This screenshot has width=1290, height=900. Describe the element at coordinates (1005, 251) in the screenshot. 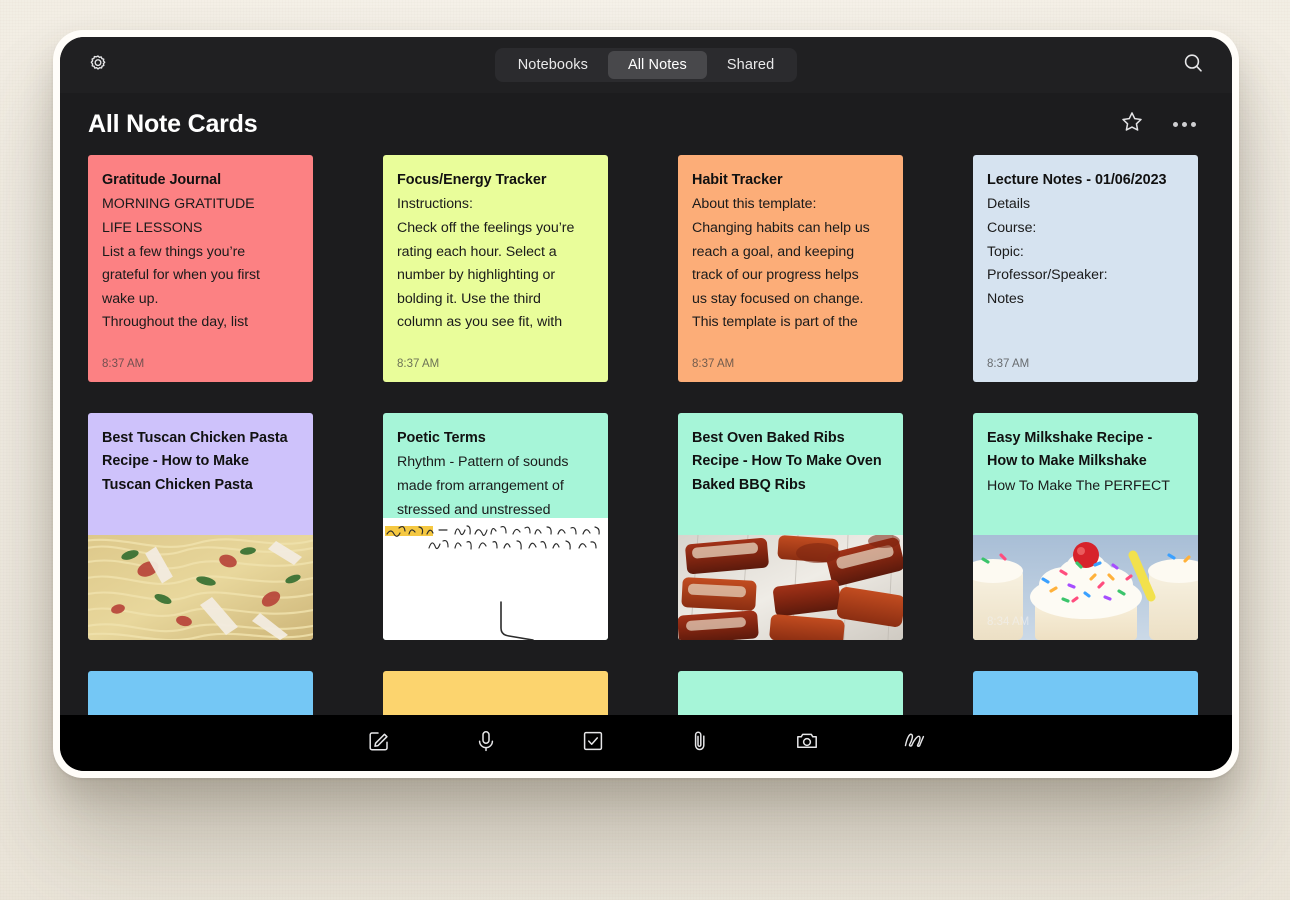

I see `note-card-line: Topic:` at that location.